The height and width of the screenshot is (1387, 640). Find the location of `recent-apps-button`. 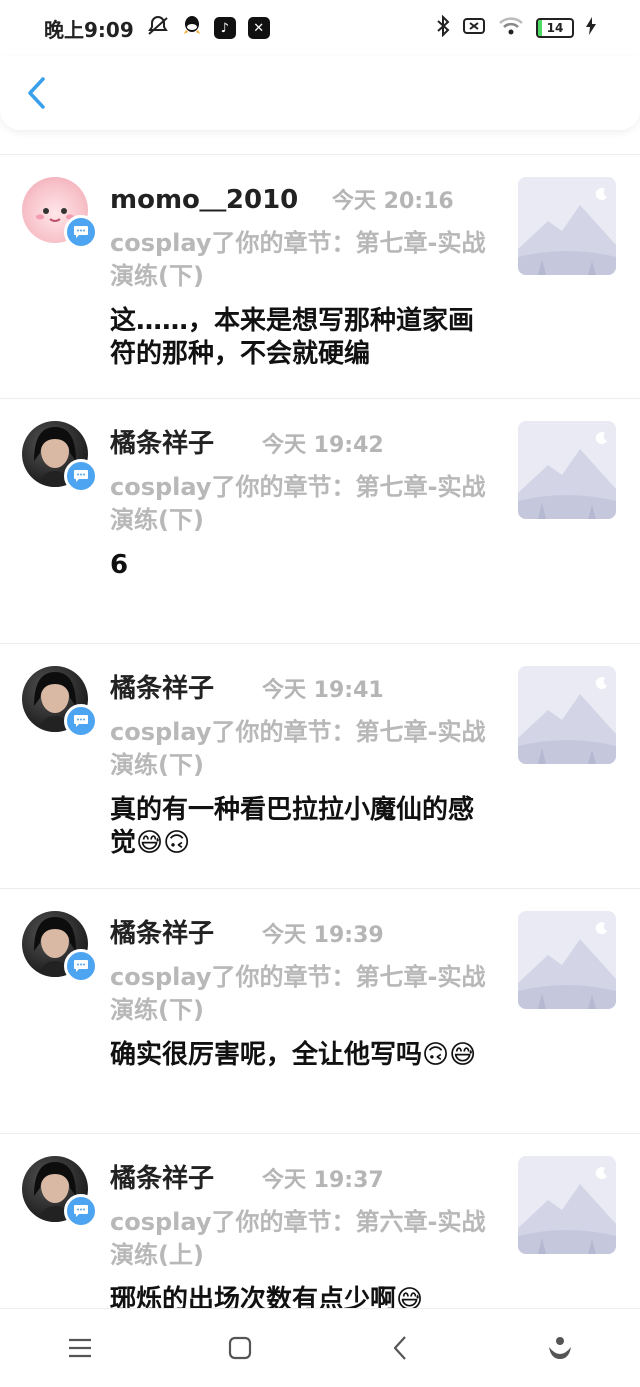

recent-apps-button is located at coordinates (80, 1348).